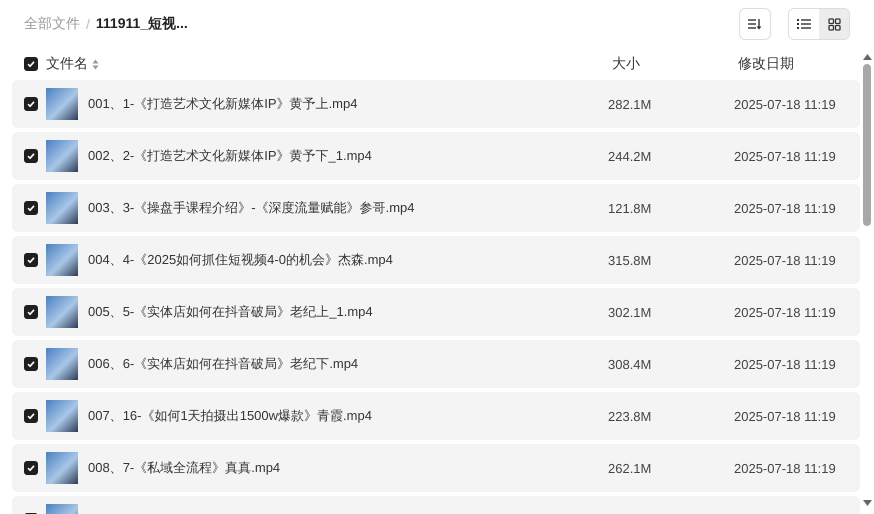  I want to click on file-size: 302.1M, so click(630, 312).